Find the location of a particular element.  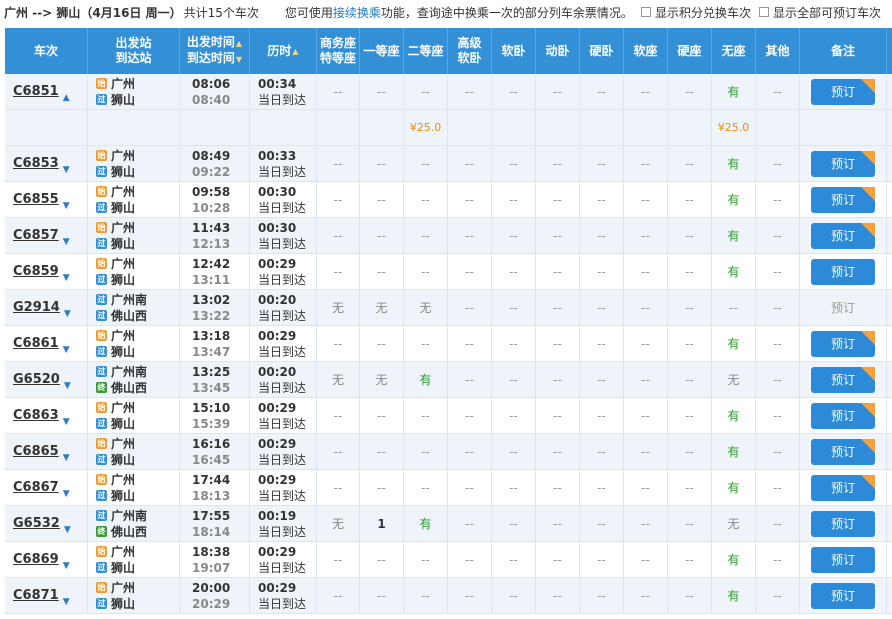

train-no-link: C6865 is located at coordinates (36, 451).